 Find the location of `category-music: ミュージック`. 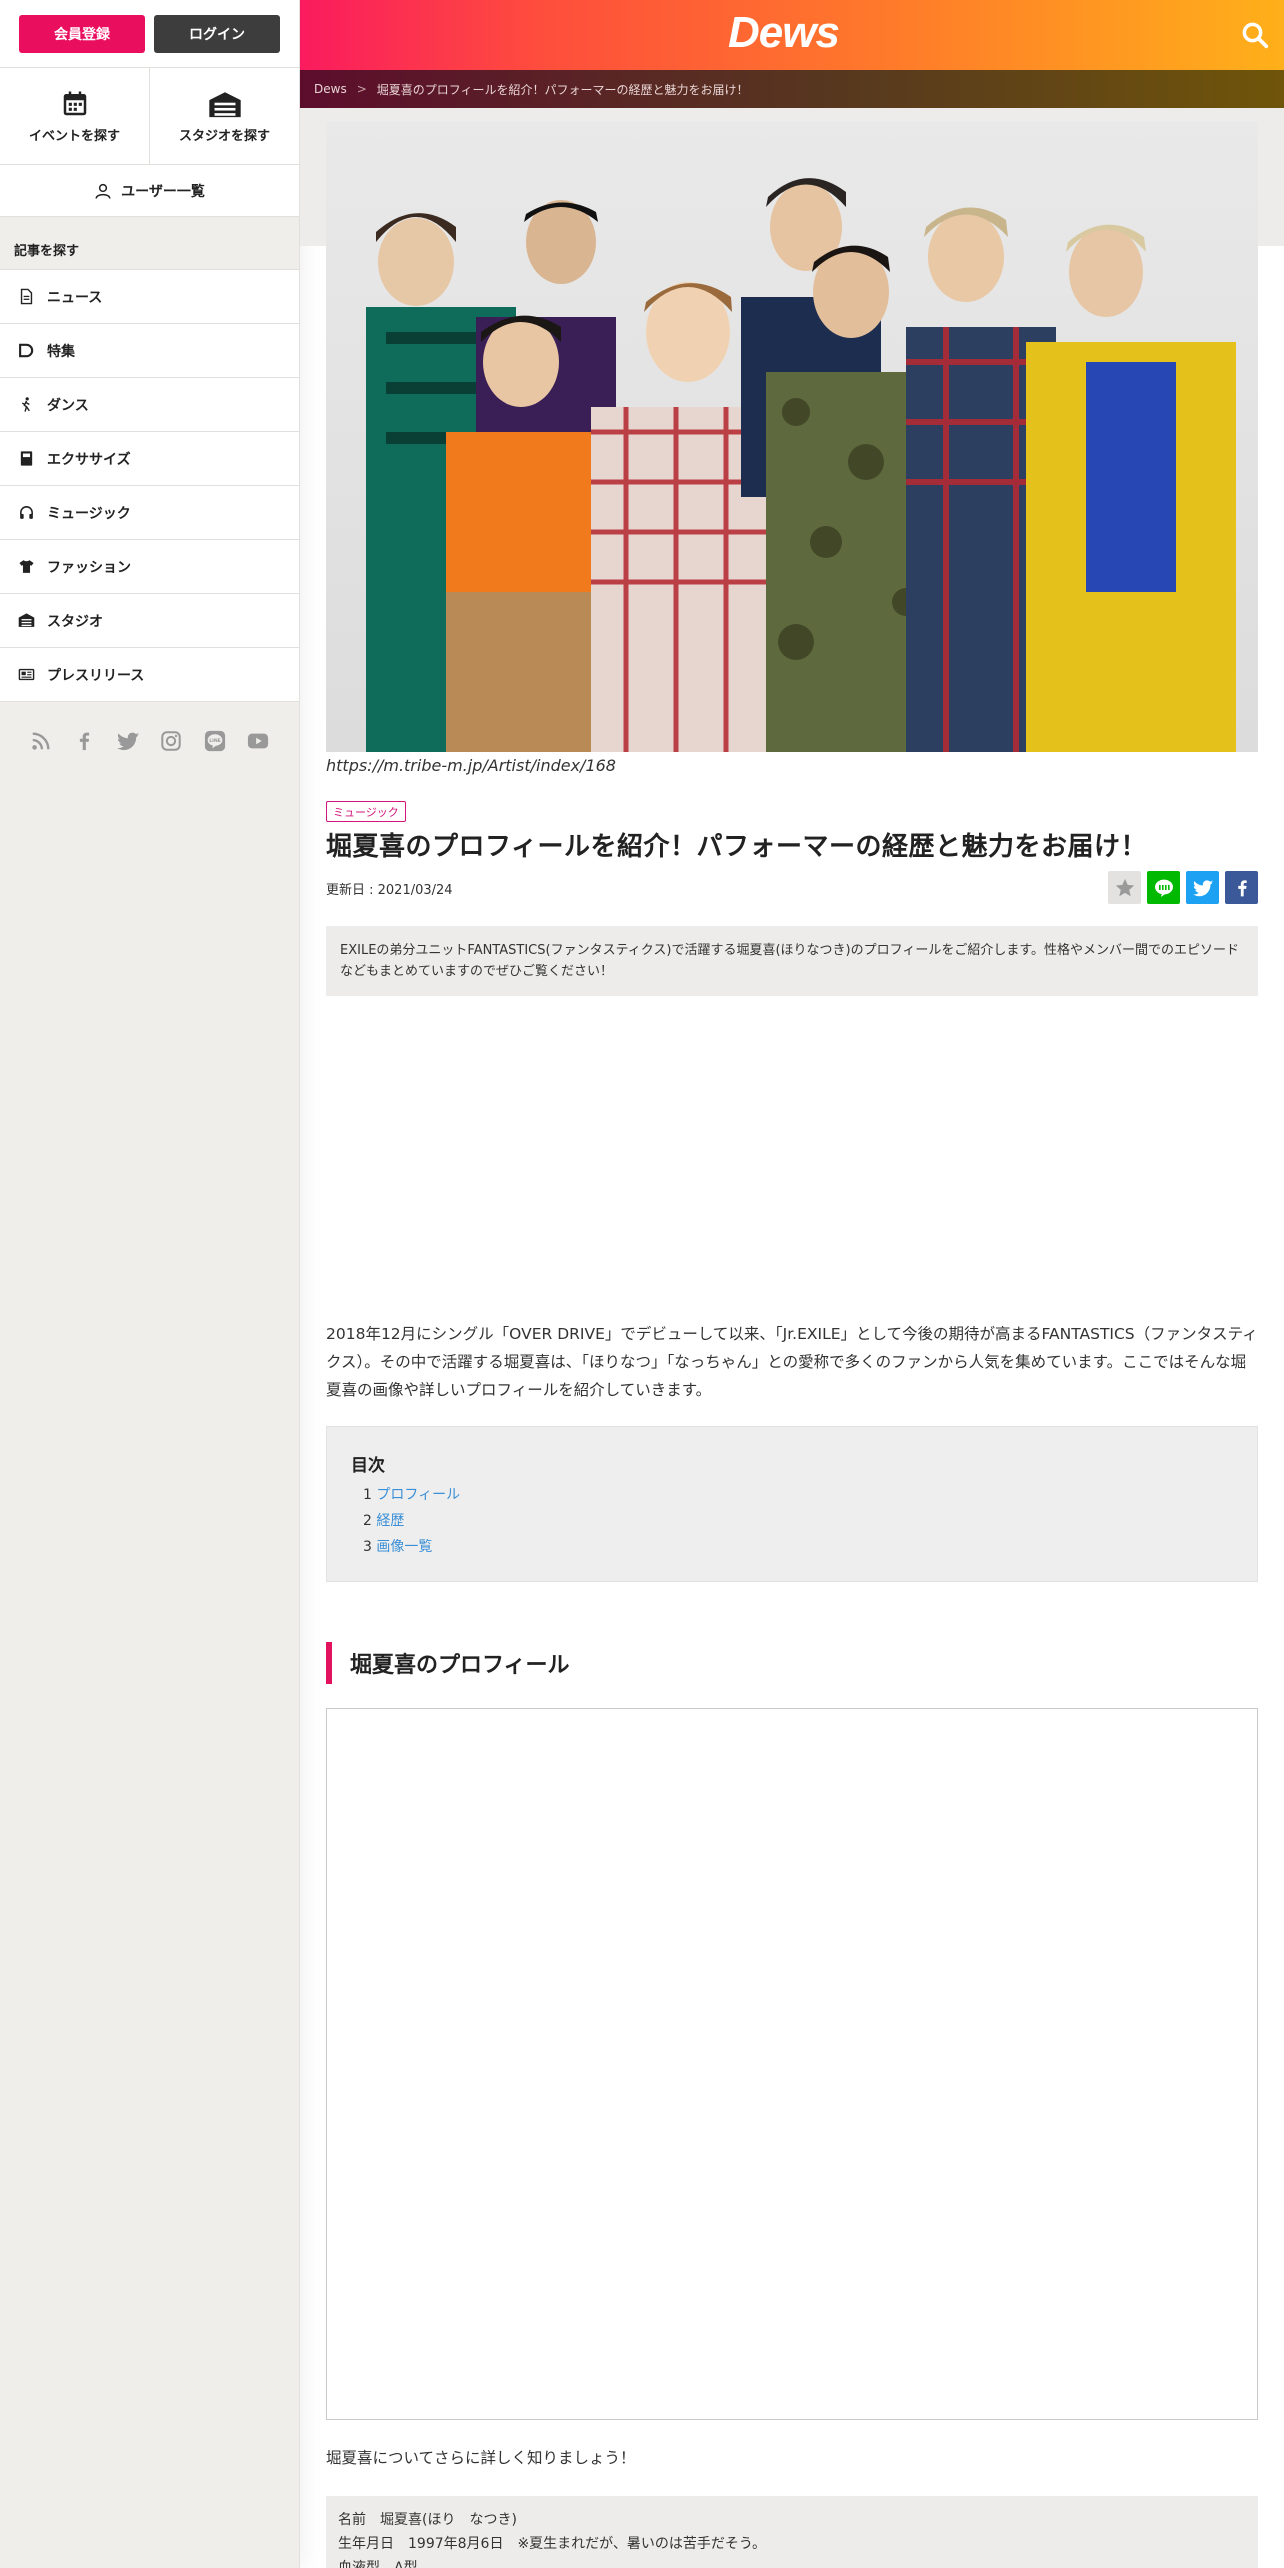

category-music: ミュージック is located at coordinates (149, 513).